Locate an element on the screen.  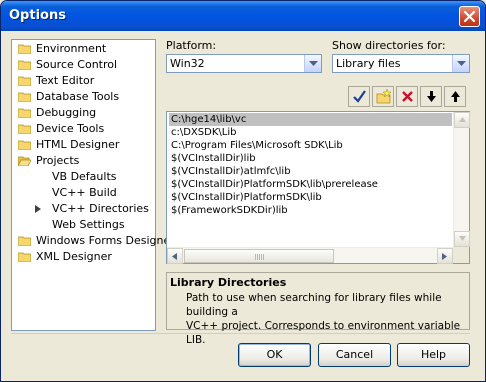
ok-button: OK is located at coordinates (274, 355).